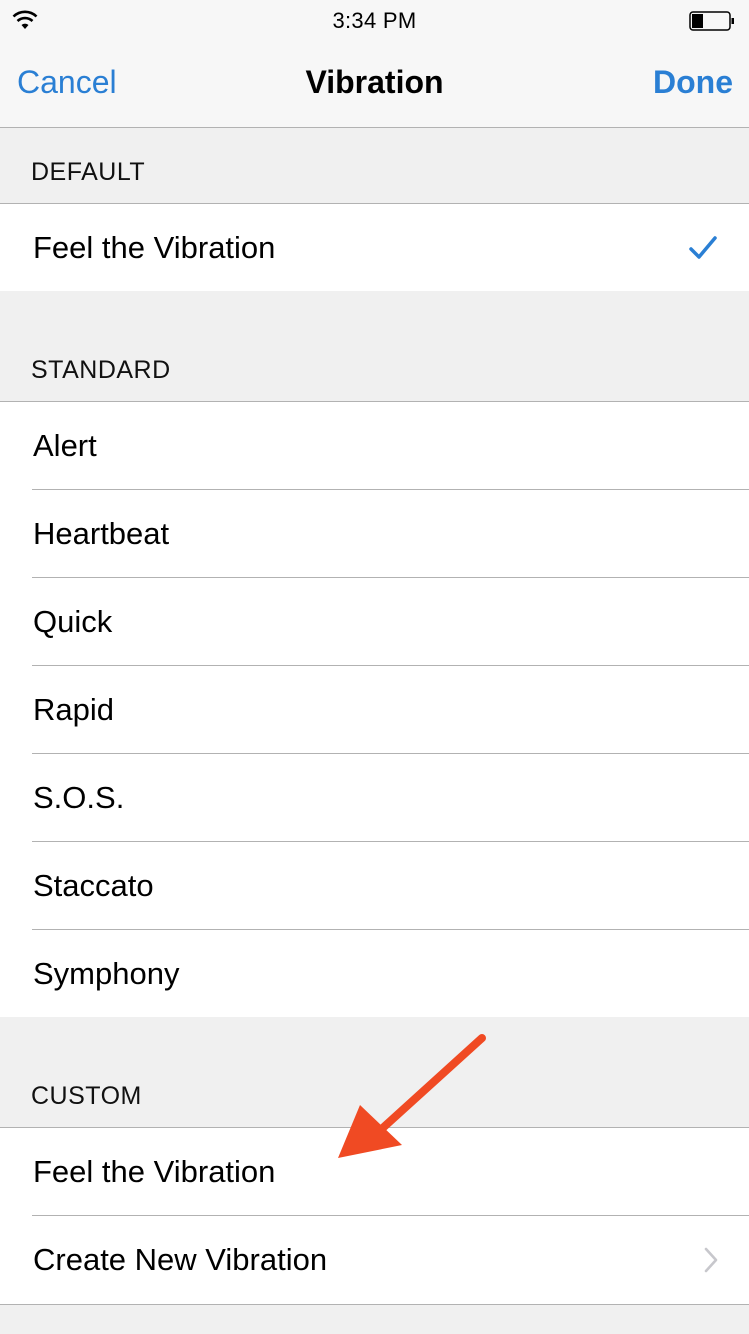 The height and width of the screenshot is (1334, 749). What do you see at coordinates (180, 1259) in the screenshot?
I see `list-item-label: Create New Vibration` at bounding box center [180, 1259].